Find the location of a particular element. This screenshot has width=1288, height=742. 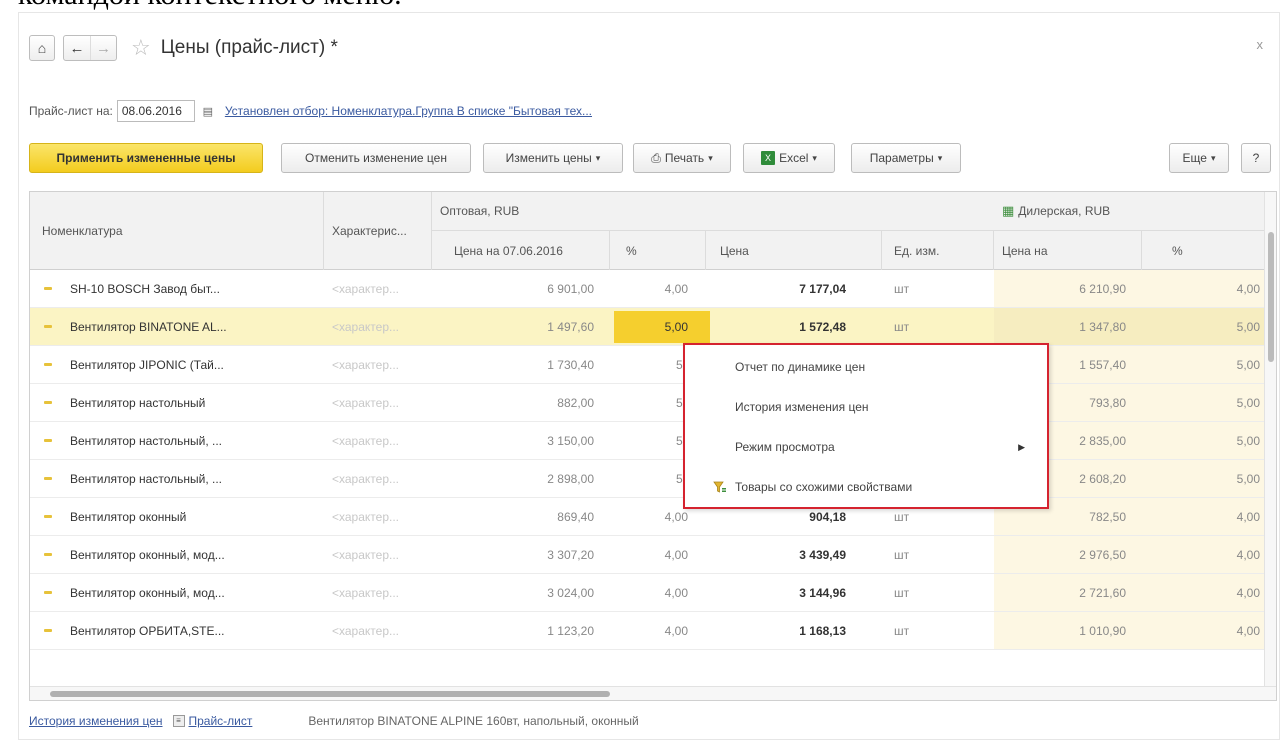

name-cell: Вентилятор оконный is located at coordinates (174, 516).